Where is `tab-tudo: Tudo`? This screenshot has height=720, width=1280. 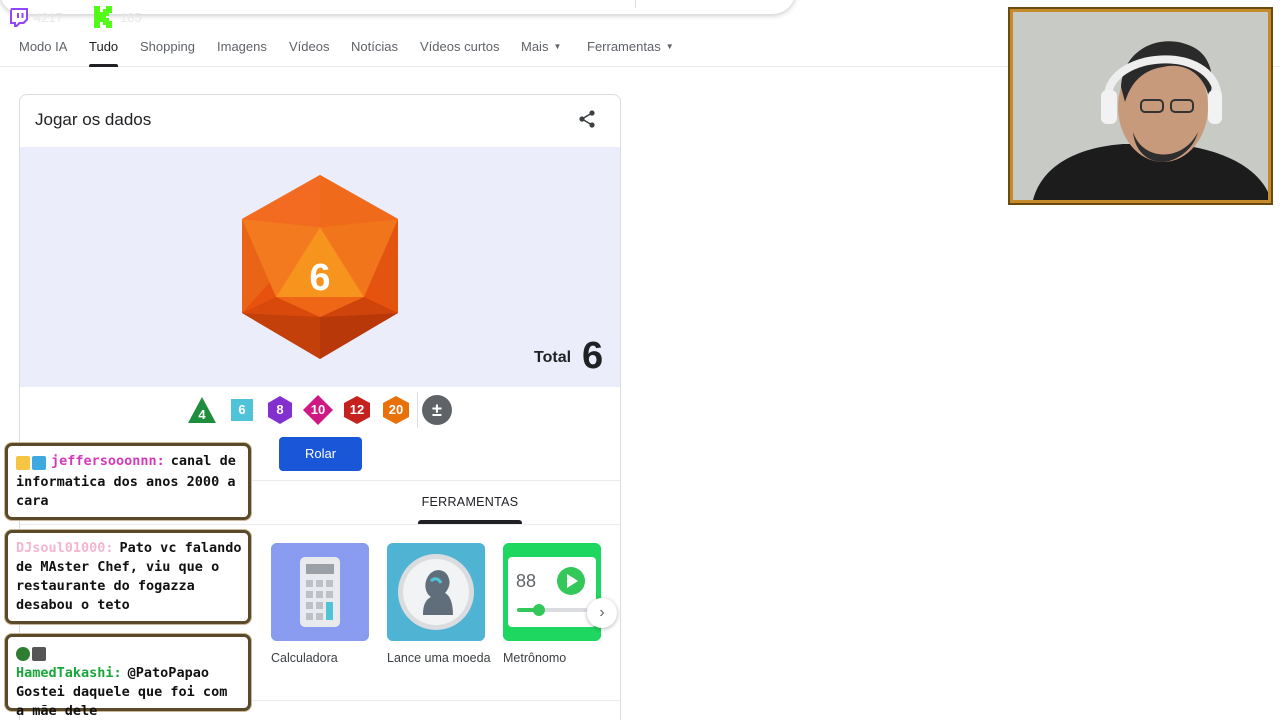 tab-tudo: Tudo is located at coordinates (104, 53).